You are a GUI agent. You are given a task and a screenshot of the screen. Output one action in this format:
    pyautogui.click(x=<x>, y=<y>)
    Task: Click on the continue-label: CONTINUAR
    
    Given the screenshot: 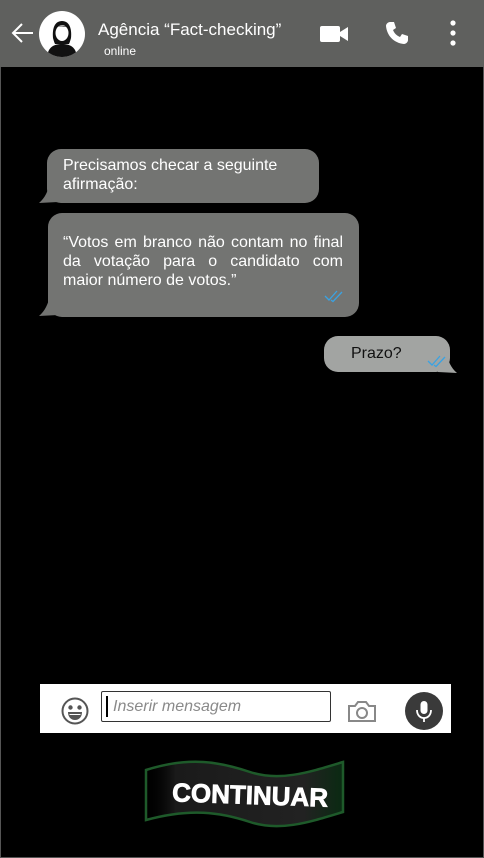 What is the action you would take?
    pyautogui.click(x=250, y=794)
    